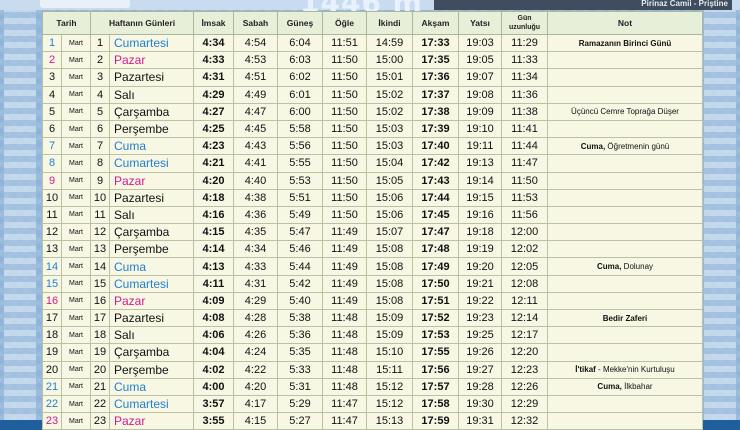 The height and width of the screenshot is (430, 740). Describe the element at coordinates (524, 129) in the screenshot. I see `day-length: 11:41` at that location.